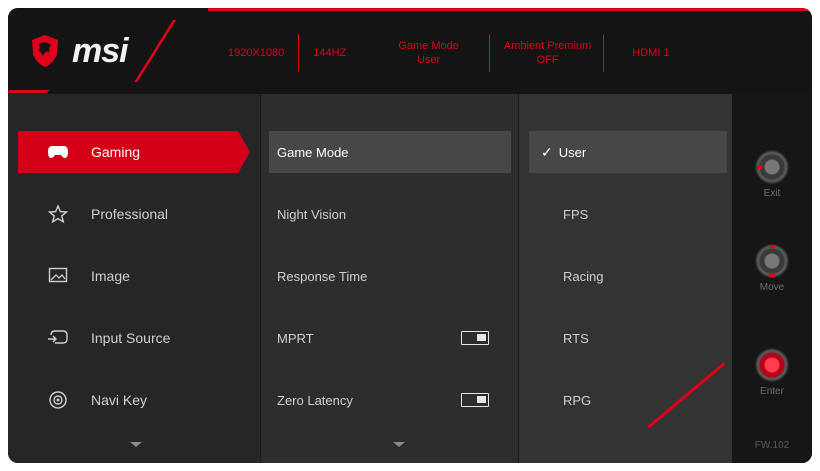 Image resolution: width=820 pixels, height=471 pixels. I want to click on status-ambient: Ambient Premium OFF, so click(546, 53).